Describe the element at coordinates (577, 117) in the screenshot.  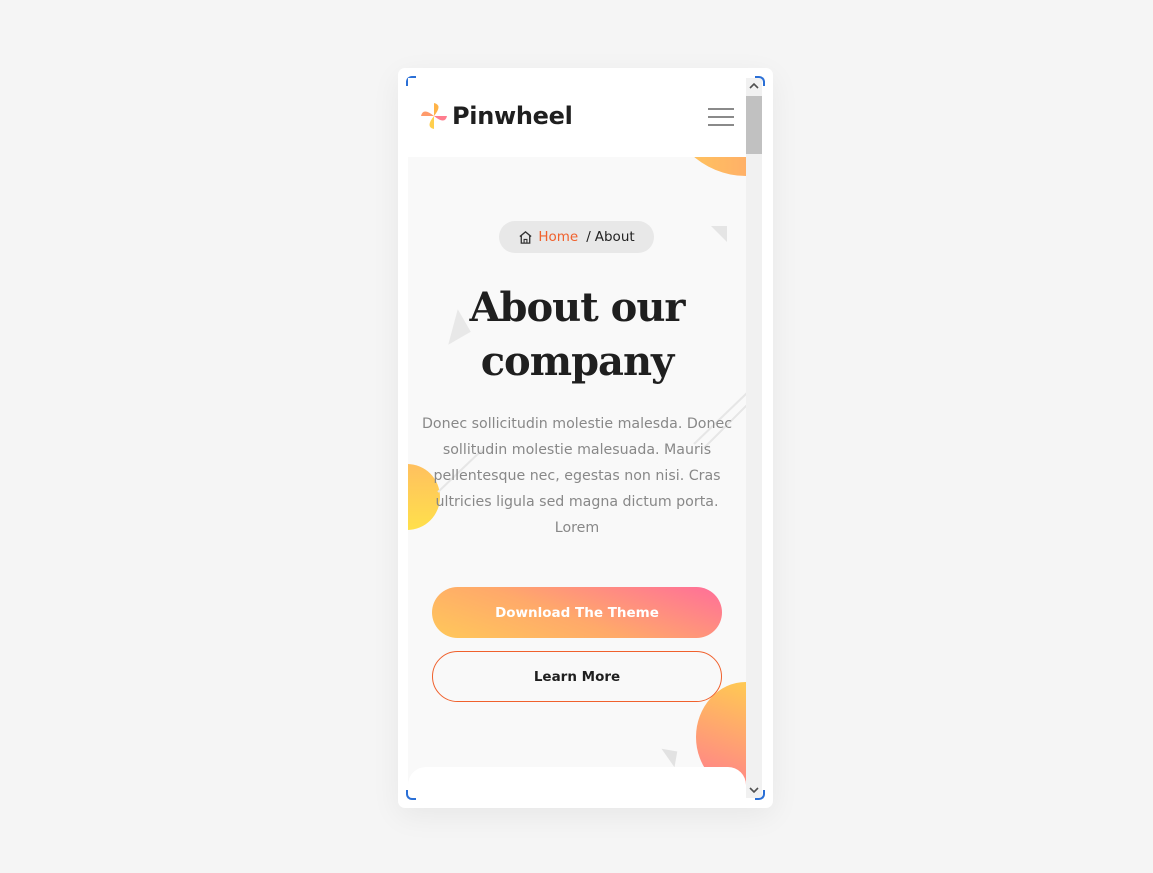
I see `site-header: Pinwheel` at that location.